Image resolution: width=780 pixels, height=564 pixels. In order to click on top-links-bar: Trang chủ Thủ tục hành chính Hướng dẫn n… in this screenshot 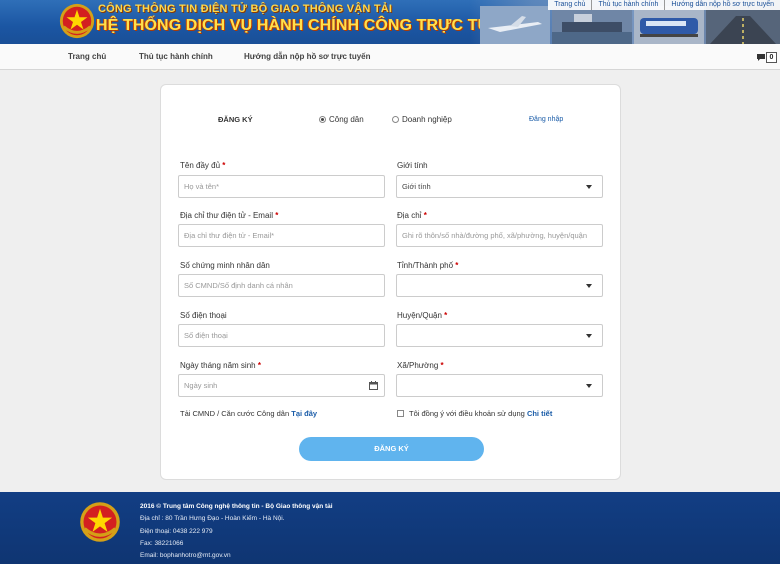, I will do `click(664, 5)`.